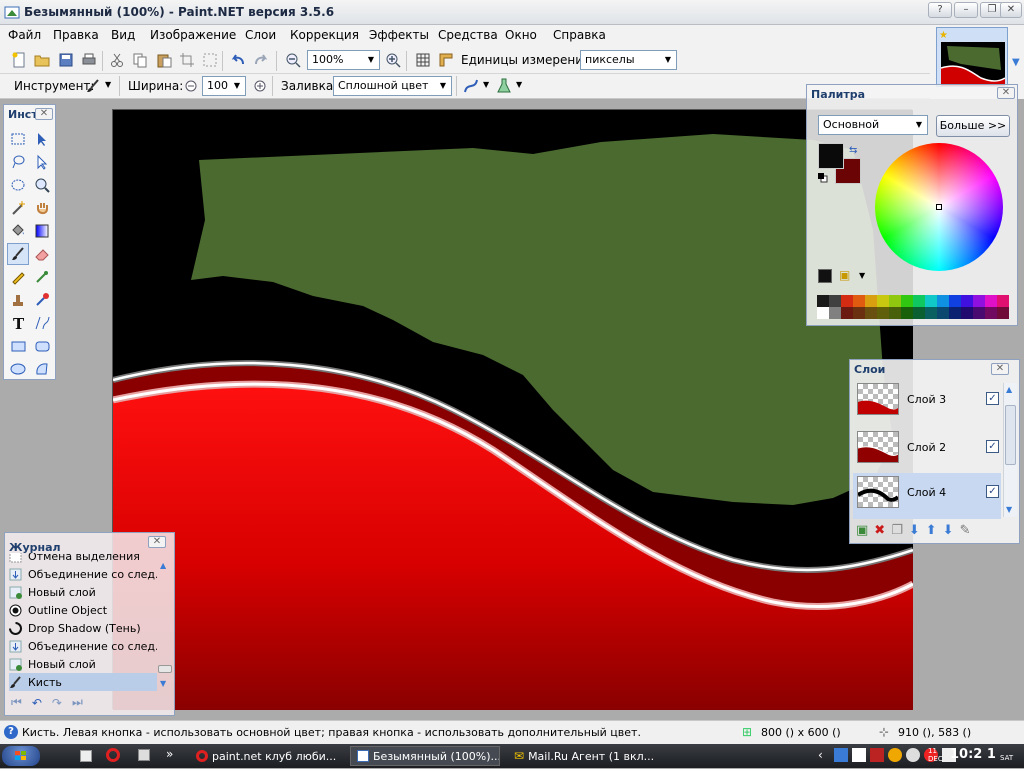 The width and height of the screenshot is (1024, 769). What do you see at coordinates (324, 35) in the screenshot?
I see `menu-adjustments: Коррекция` at bounding box center [324, 35].